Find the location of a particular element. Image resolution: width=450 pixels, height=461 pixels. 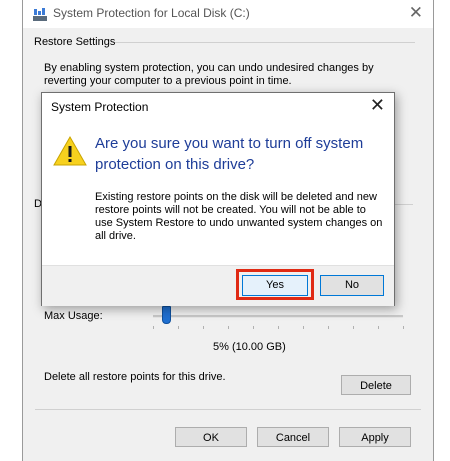

footer-divider is located at coordinates (228, 409).